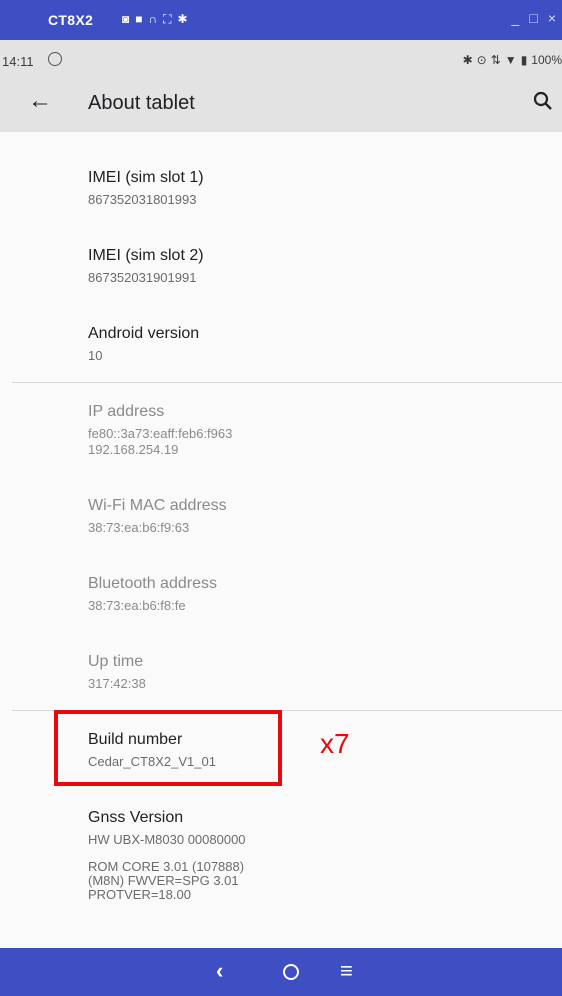  I want to click on item-title: IMEI (sim slot 2), so click(146, 255).